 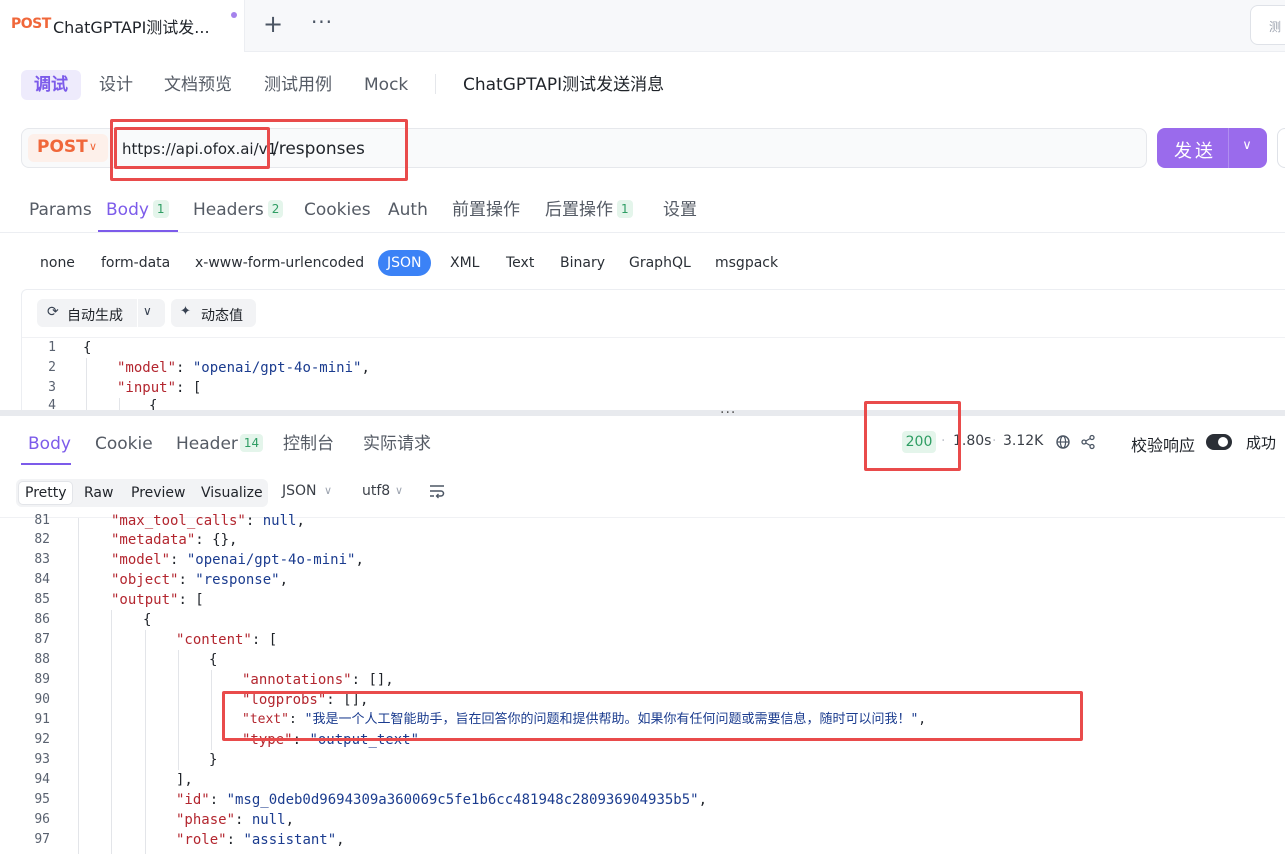 I want to click on view-mode-pretty: Pretty, so click(x=46, y=493).